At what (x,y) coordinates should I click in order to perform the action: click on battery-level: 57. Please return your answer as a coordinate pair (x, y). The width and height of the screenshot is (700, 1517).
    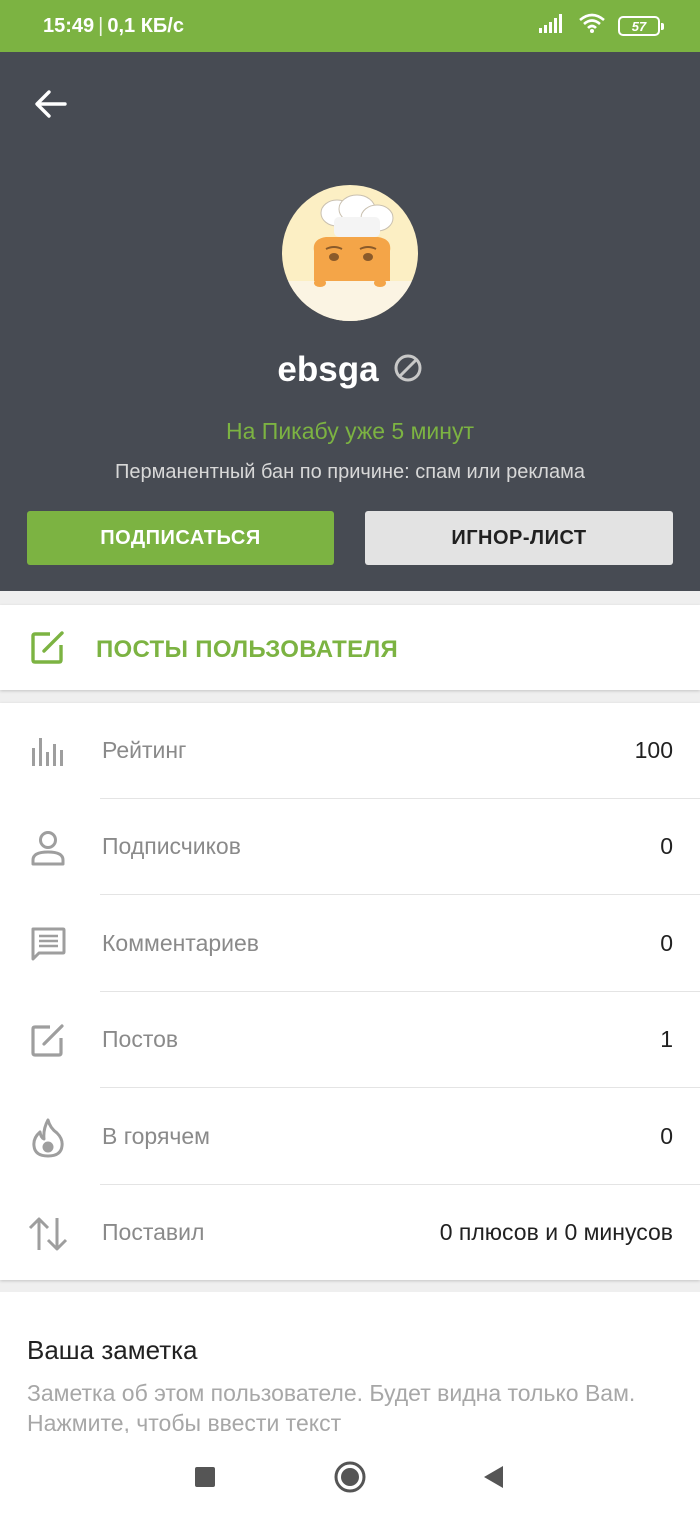
    Looking at the image, I should click on (639, 26).